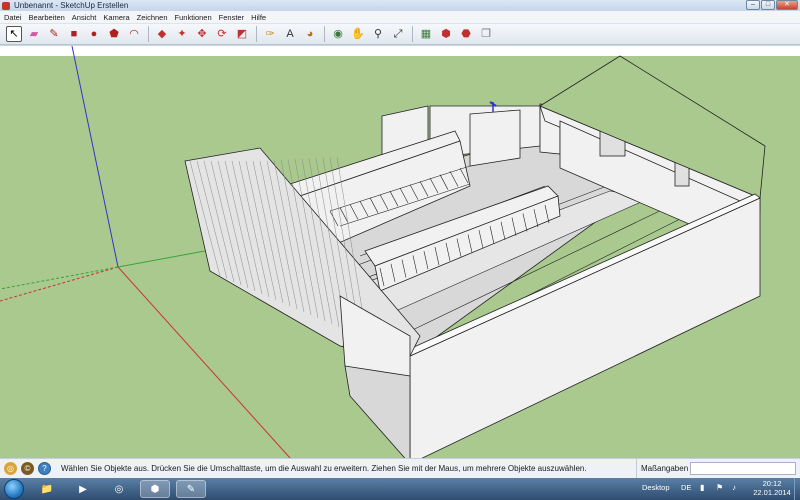  I want to click on sketchup-app-icon, so click(6, 5).